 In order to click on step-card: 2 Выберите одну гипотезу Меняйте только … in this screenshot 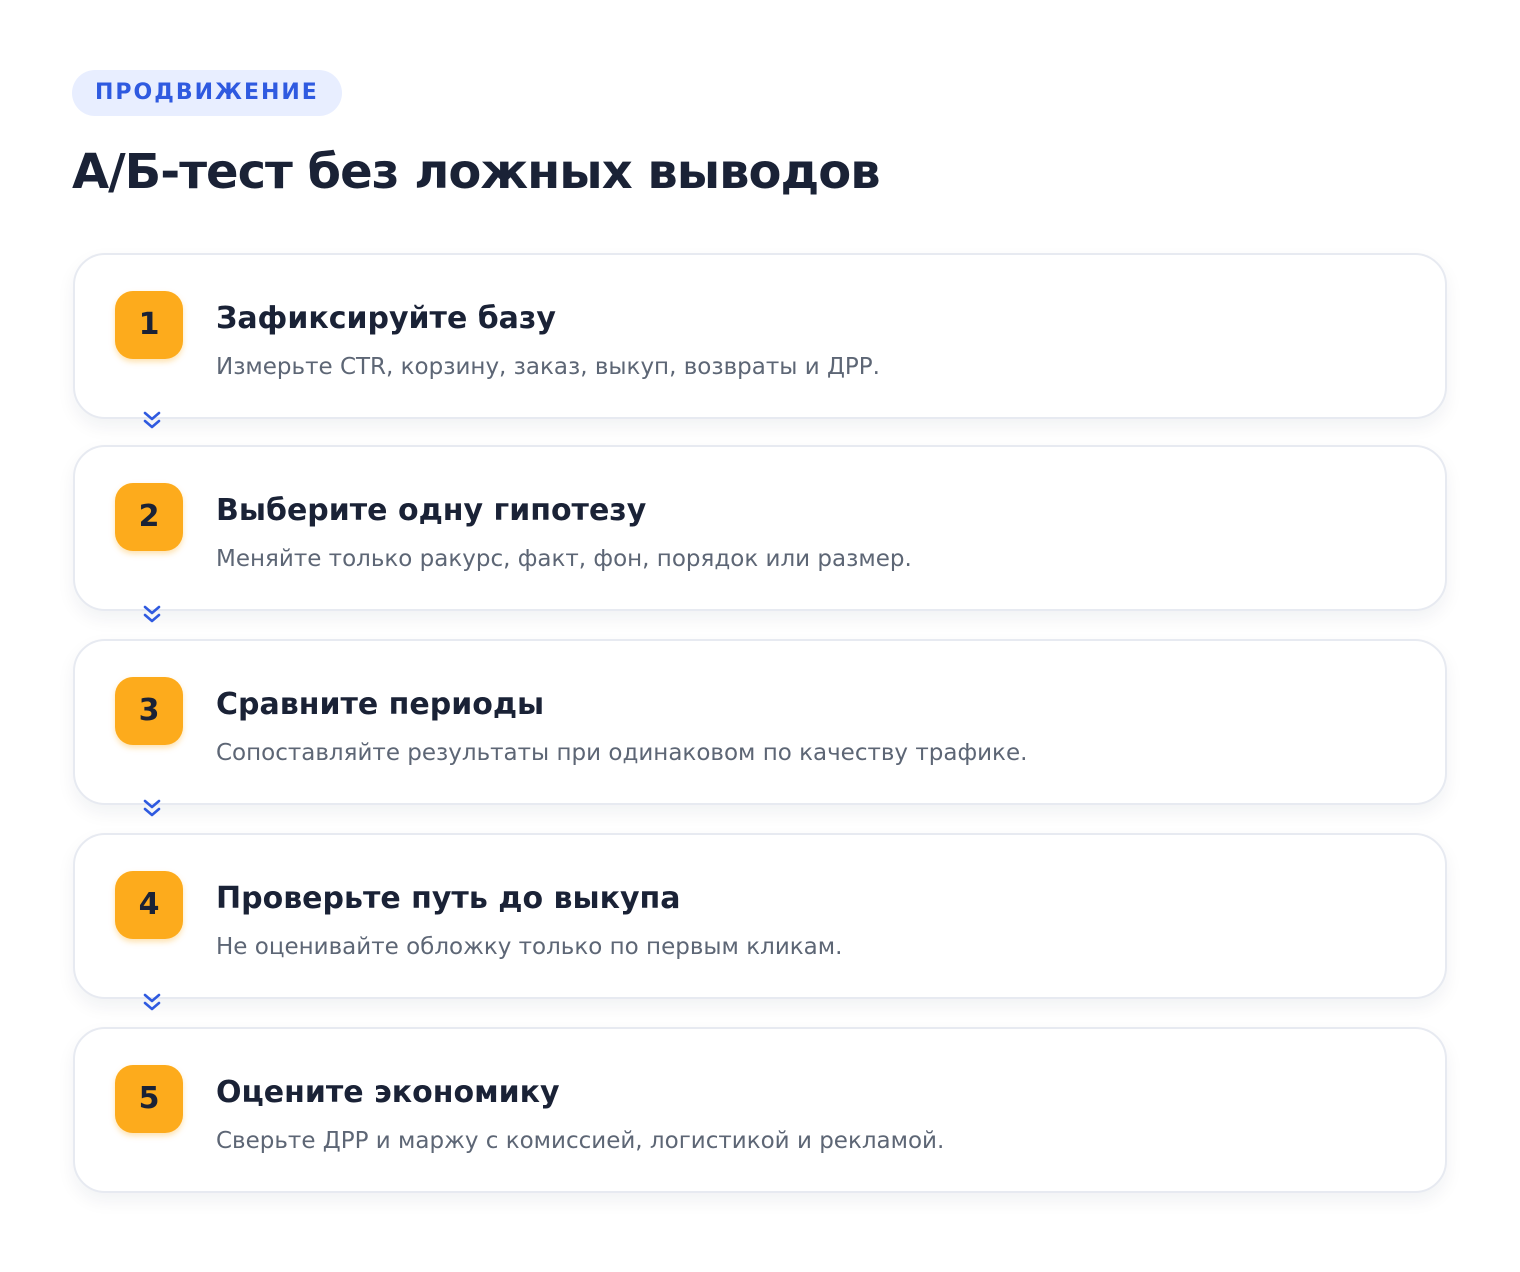, I will do `click(760, 528)`.